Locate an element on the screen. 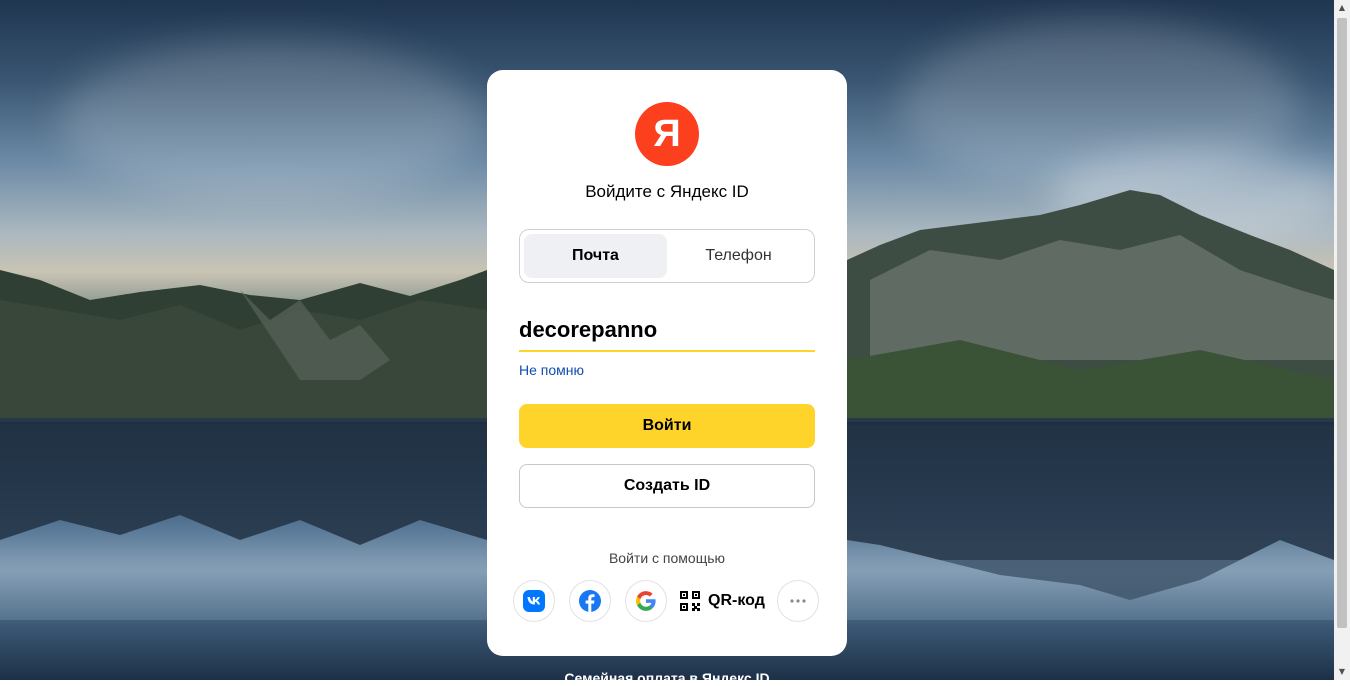  social-login-caption: Войти с помощью is located at coordinates (667, 558).